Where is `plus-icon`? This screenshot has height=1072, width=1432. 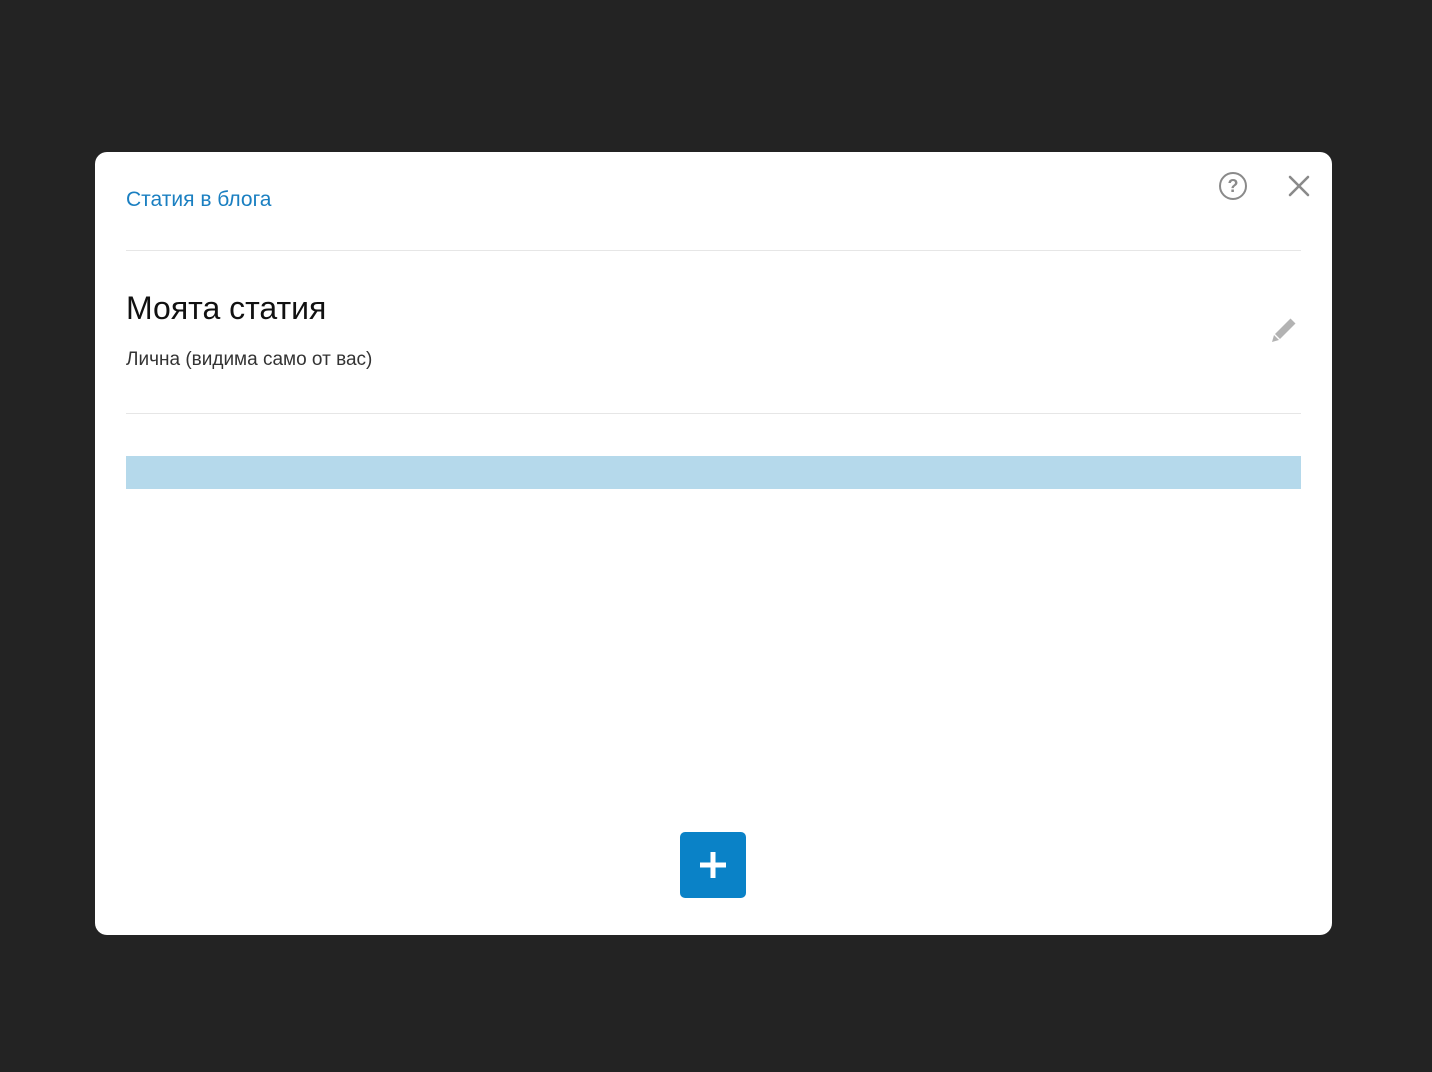 plus-icon is located at coordinates (713, 865).